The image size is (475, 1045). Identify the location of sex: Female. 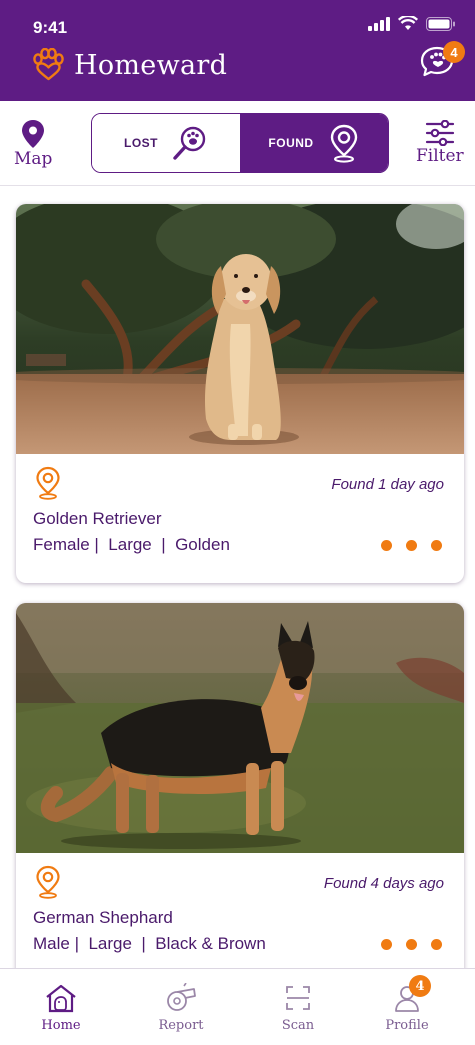
(61, 544).